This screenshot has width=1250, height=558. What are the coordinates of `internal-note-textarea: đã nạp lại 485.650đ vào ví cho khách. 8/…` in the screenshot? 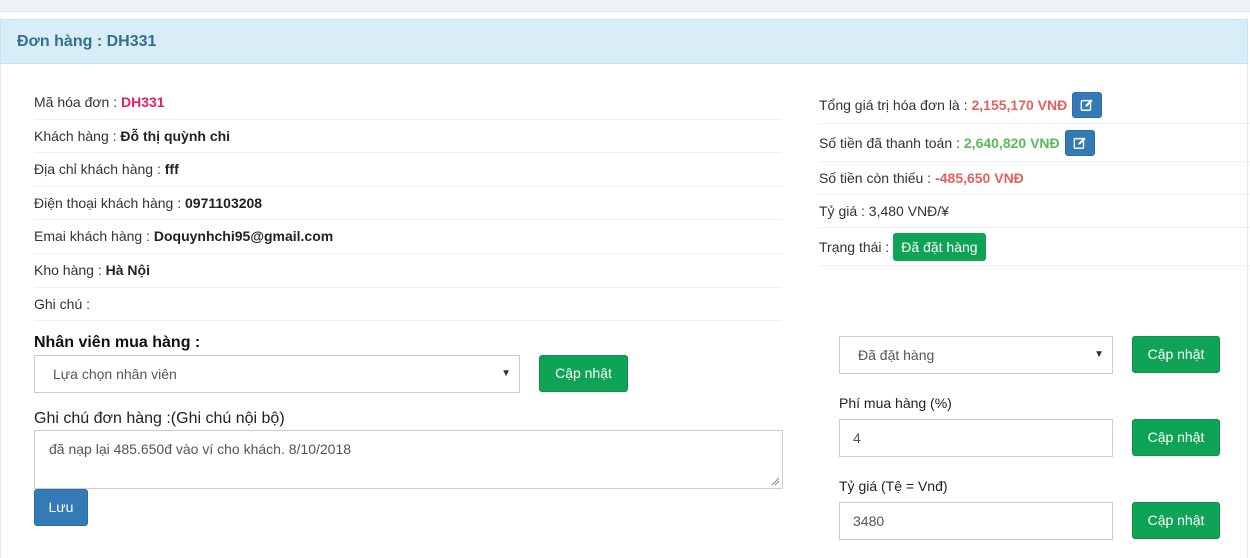 It's located at (408, 459).